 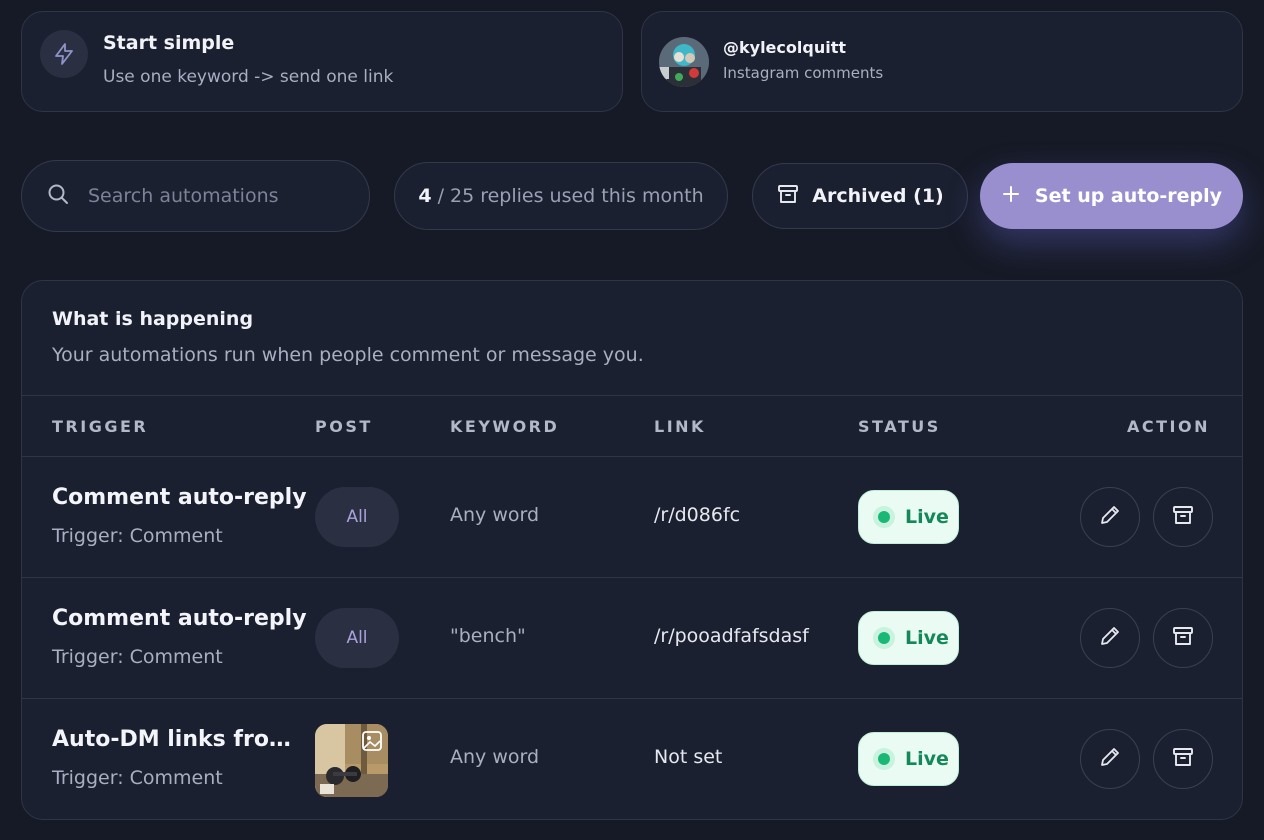 I want to click on search-box, so click(x=195, y=196).